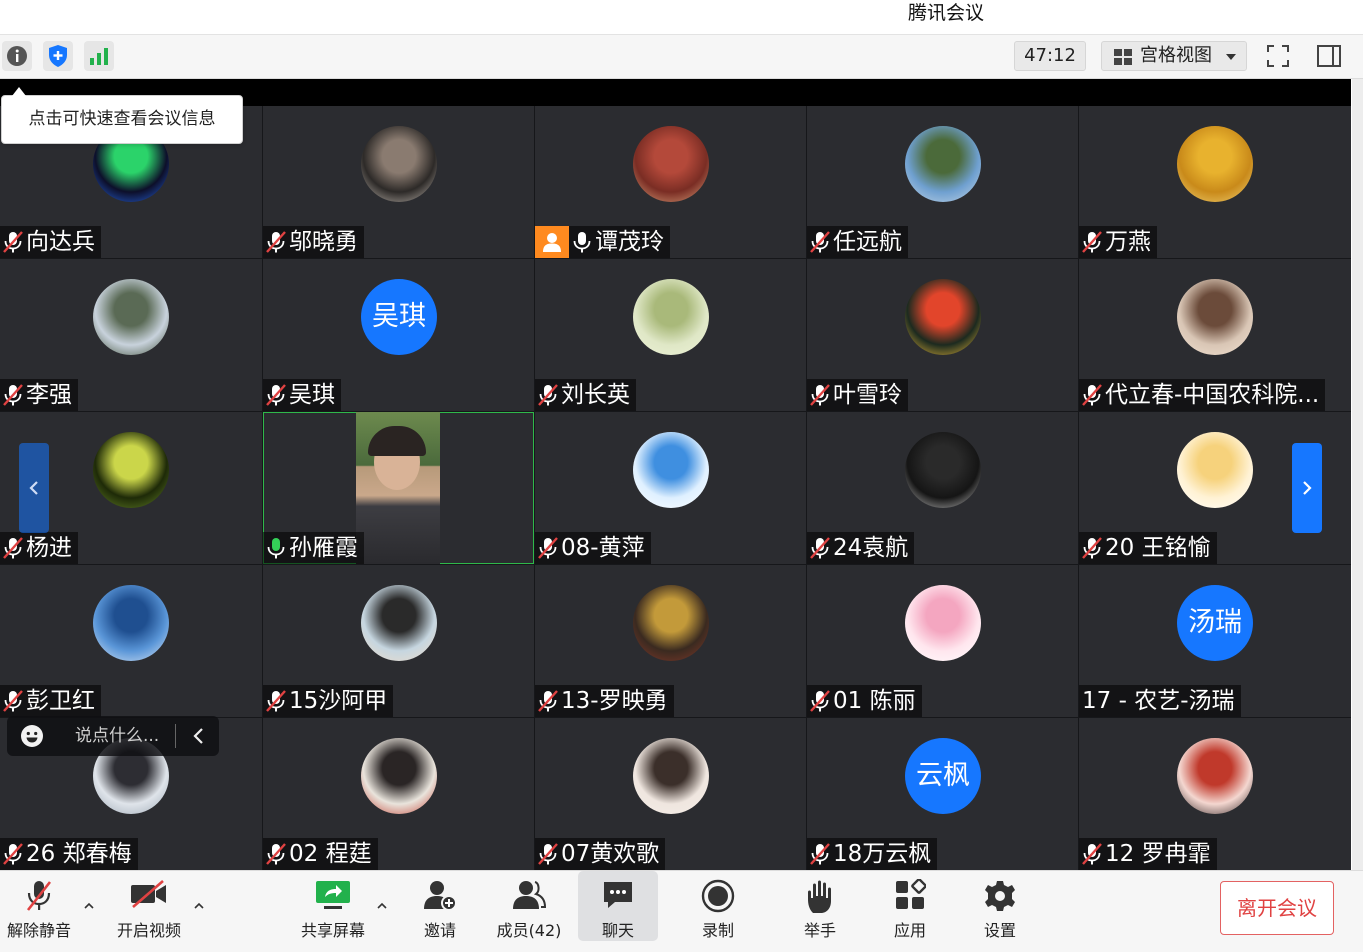 The width and height of the screenshot is (1363, 952). I want to click on window-title: 腾讯会议, so click(946, 13).